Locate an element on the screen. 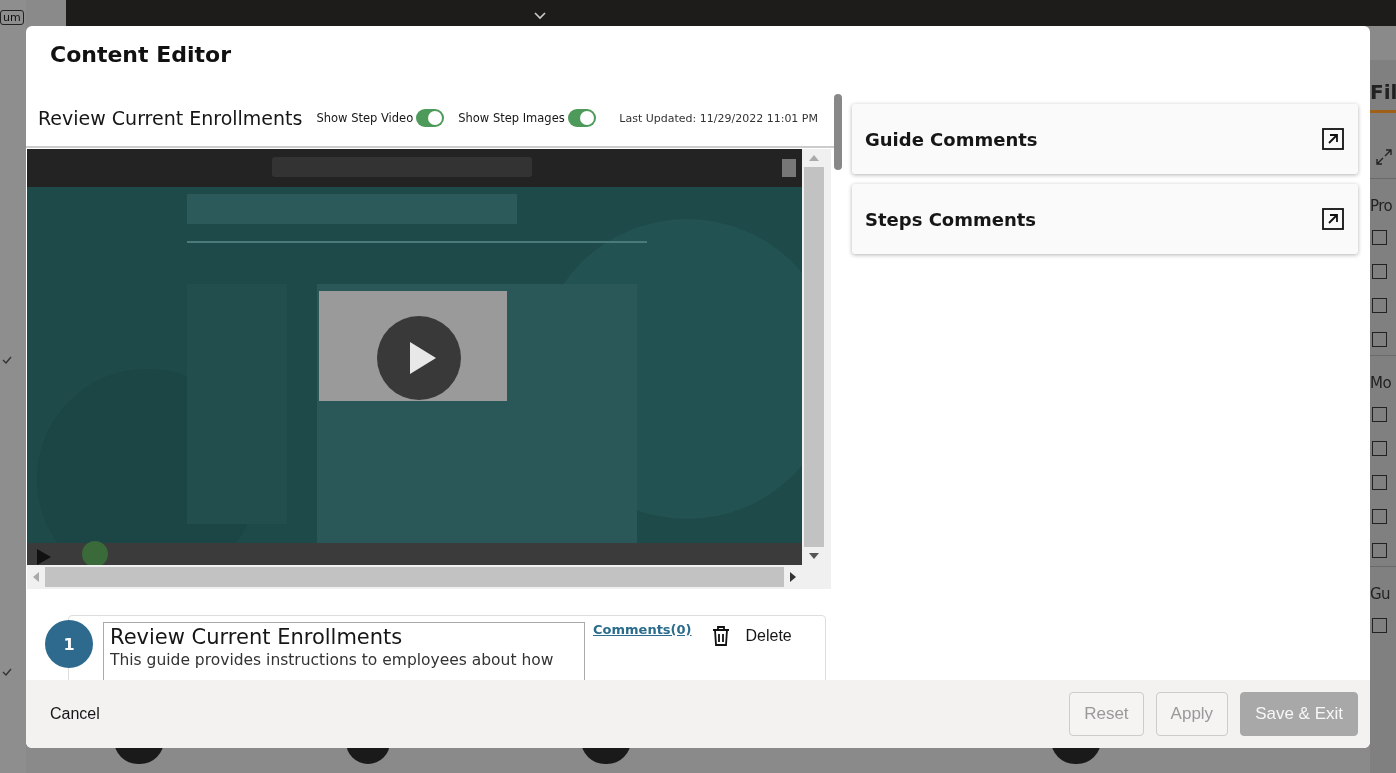 Image resolution: width=1396 pixels, height=773 pixels. step-title: Review Current Enrollments is located at coordinates (257, 637).